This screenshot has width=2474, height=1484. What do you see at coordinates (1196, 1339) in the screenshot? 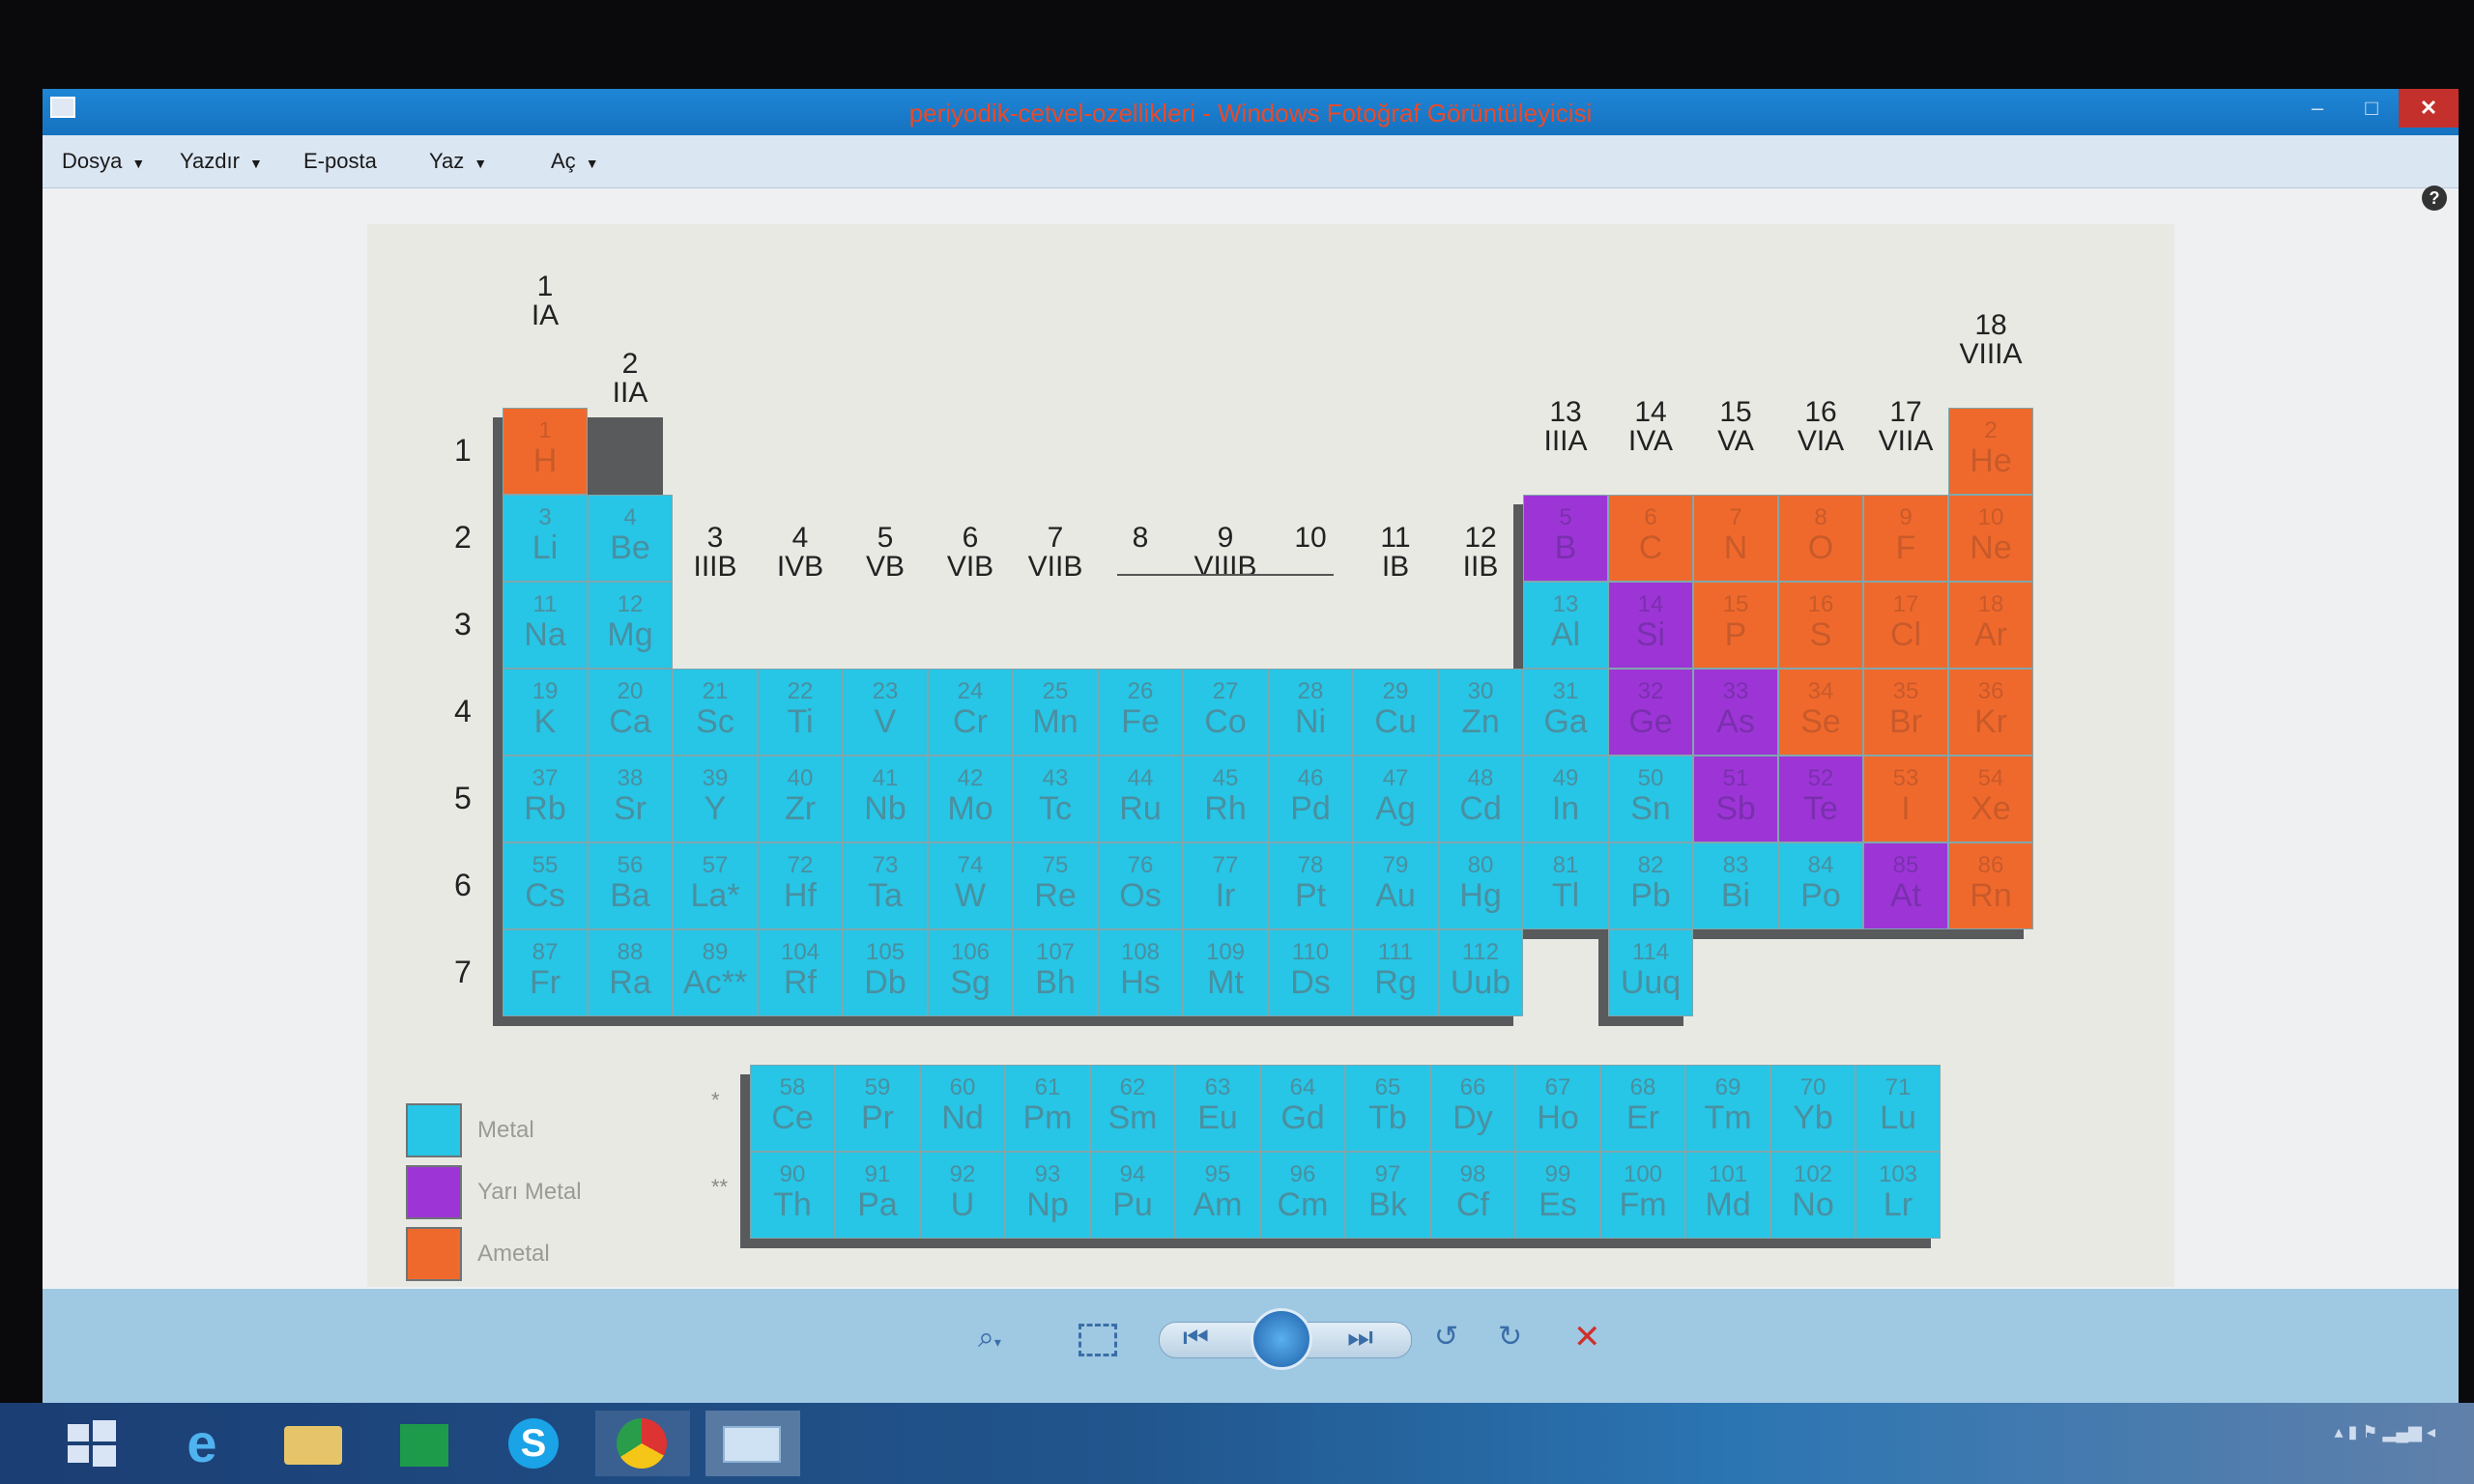
I see `previous-icon: ⏮` at bounding box center [1196, 1339].